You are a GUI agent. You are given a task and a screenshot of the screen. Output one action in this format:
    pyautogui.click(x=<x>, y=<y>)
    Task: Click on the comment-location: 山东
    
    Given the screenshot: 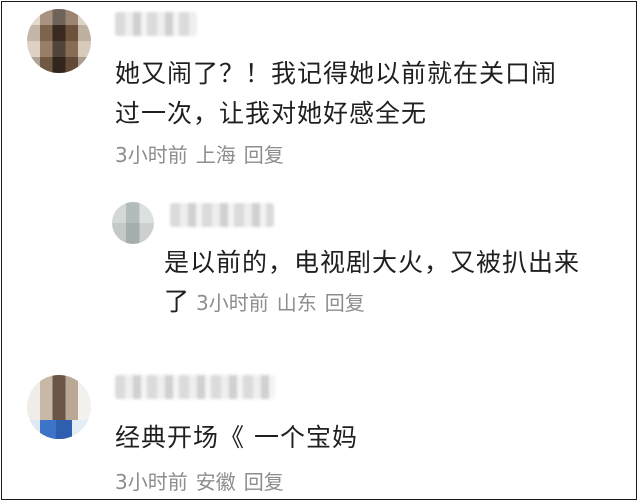 What is the action you would take?
    pyautogui.click(x=296, y=303)
    